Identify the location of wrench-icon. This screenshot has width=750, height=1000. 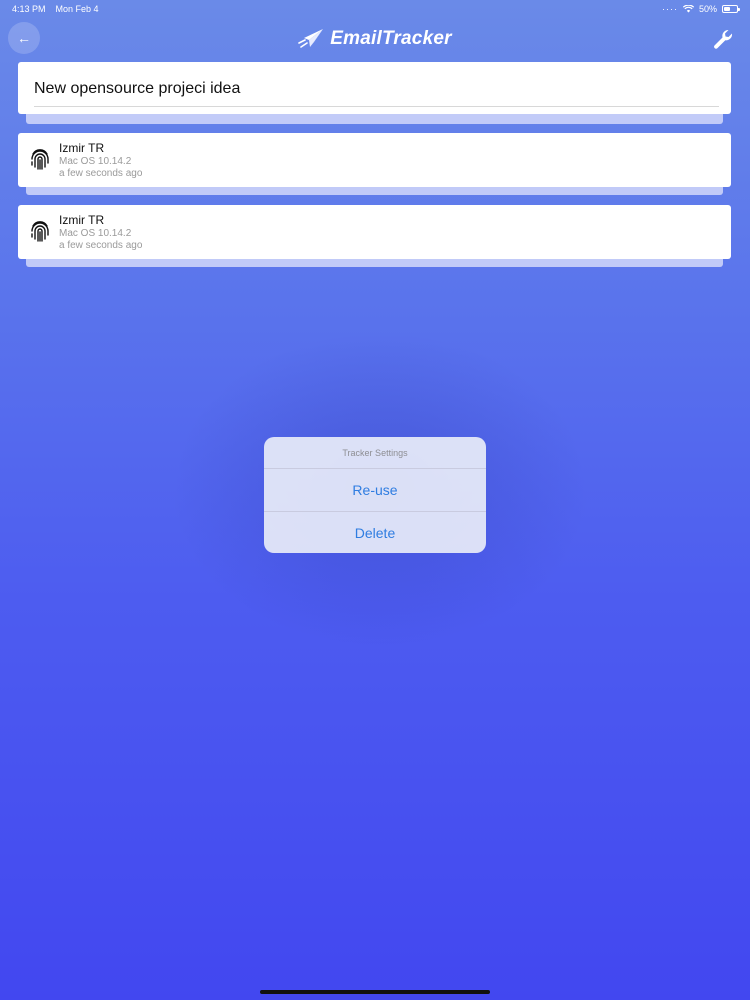
(723, 39).